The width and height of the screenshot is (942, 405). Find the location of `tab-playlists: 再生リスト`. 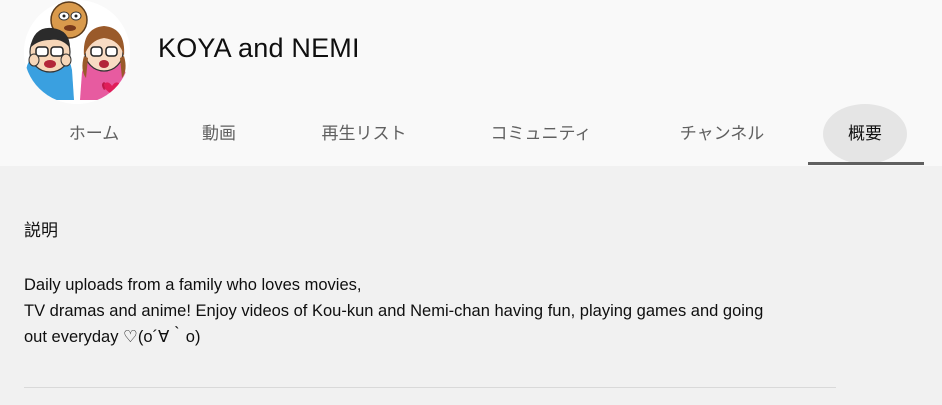

tab-playlists: 再生リスト is located at coordinates (364, 134).